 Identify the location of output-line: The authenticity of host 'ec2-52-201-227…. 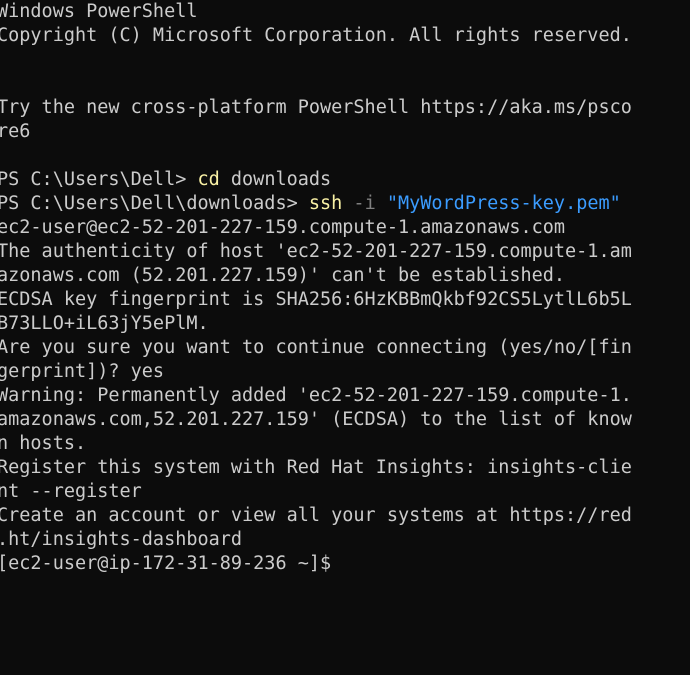
(316, 251).